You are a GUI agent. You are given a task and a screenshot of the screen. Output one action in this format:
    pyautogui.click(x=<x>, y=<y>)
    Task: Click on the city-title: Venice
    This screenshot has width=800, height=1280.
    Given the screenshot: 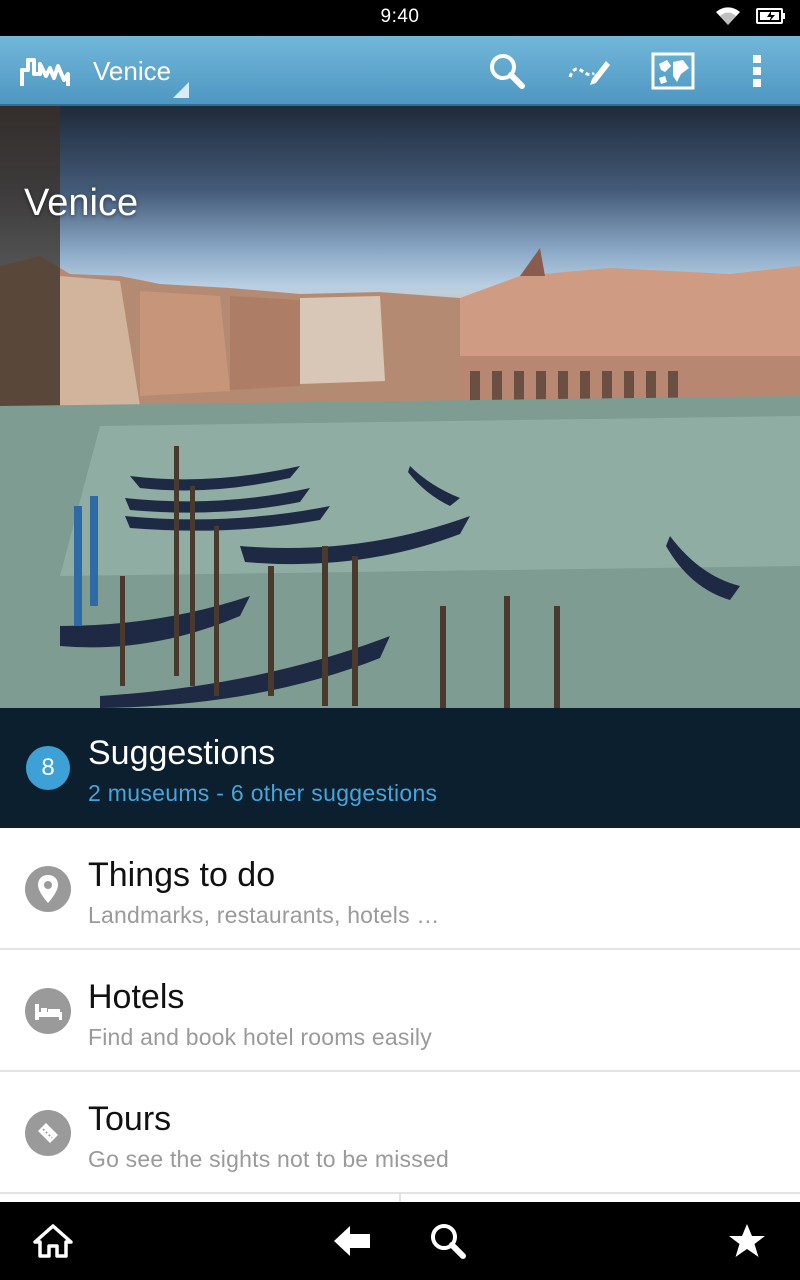 What is the action you would take?
    pyautogui.click(x=132, y=71)
    